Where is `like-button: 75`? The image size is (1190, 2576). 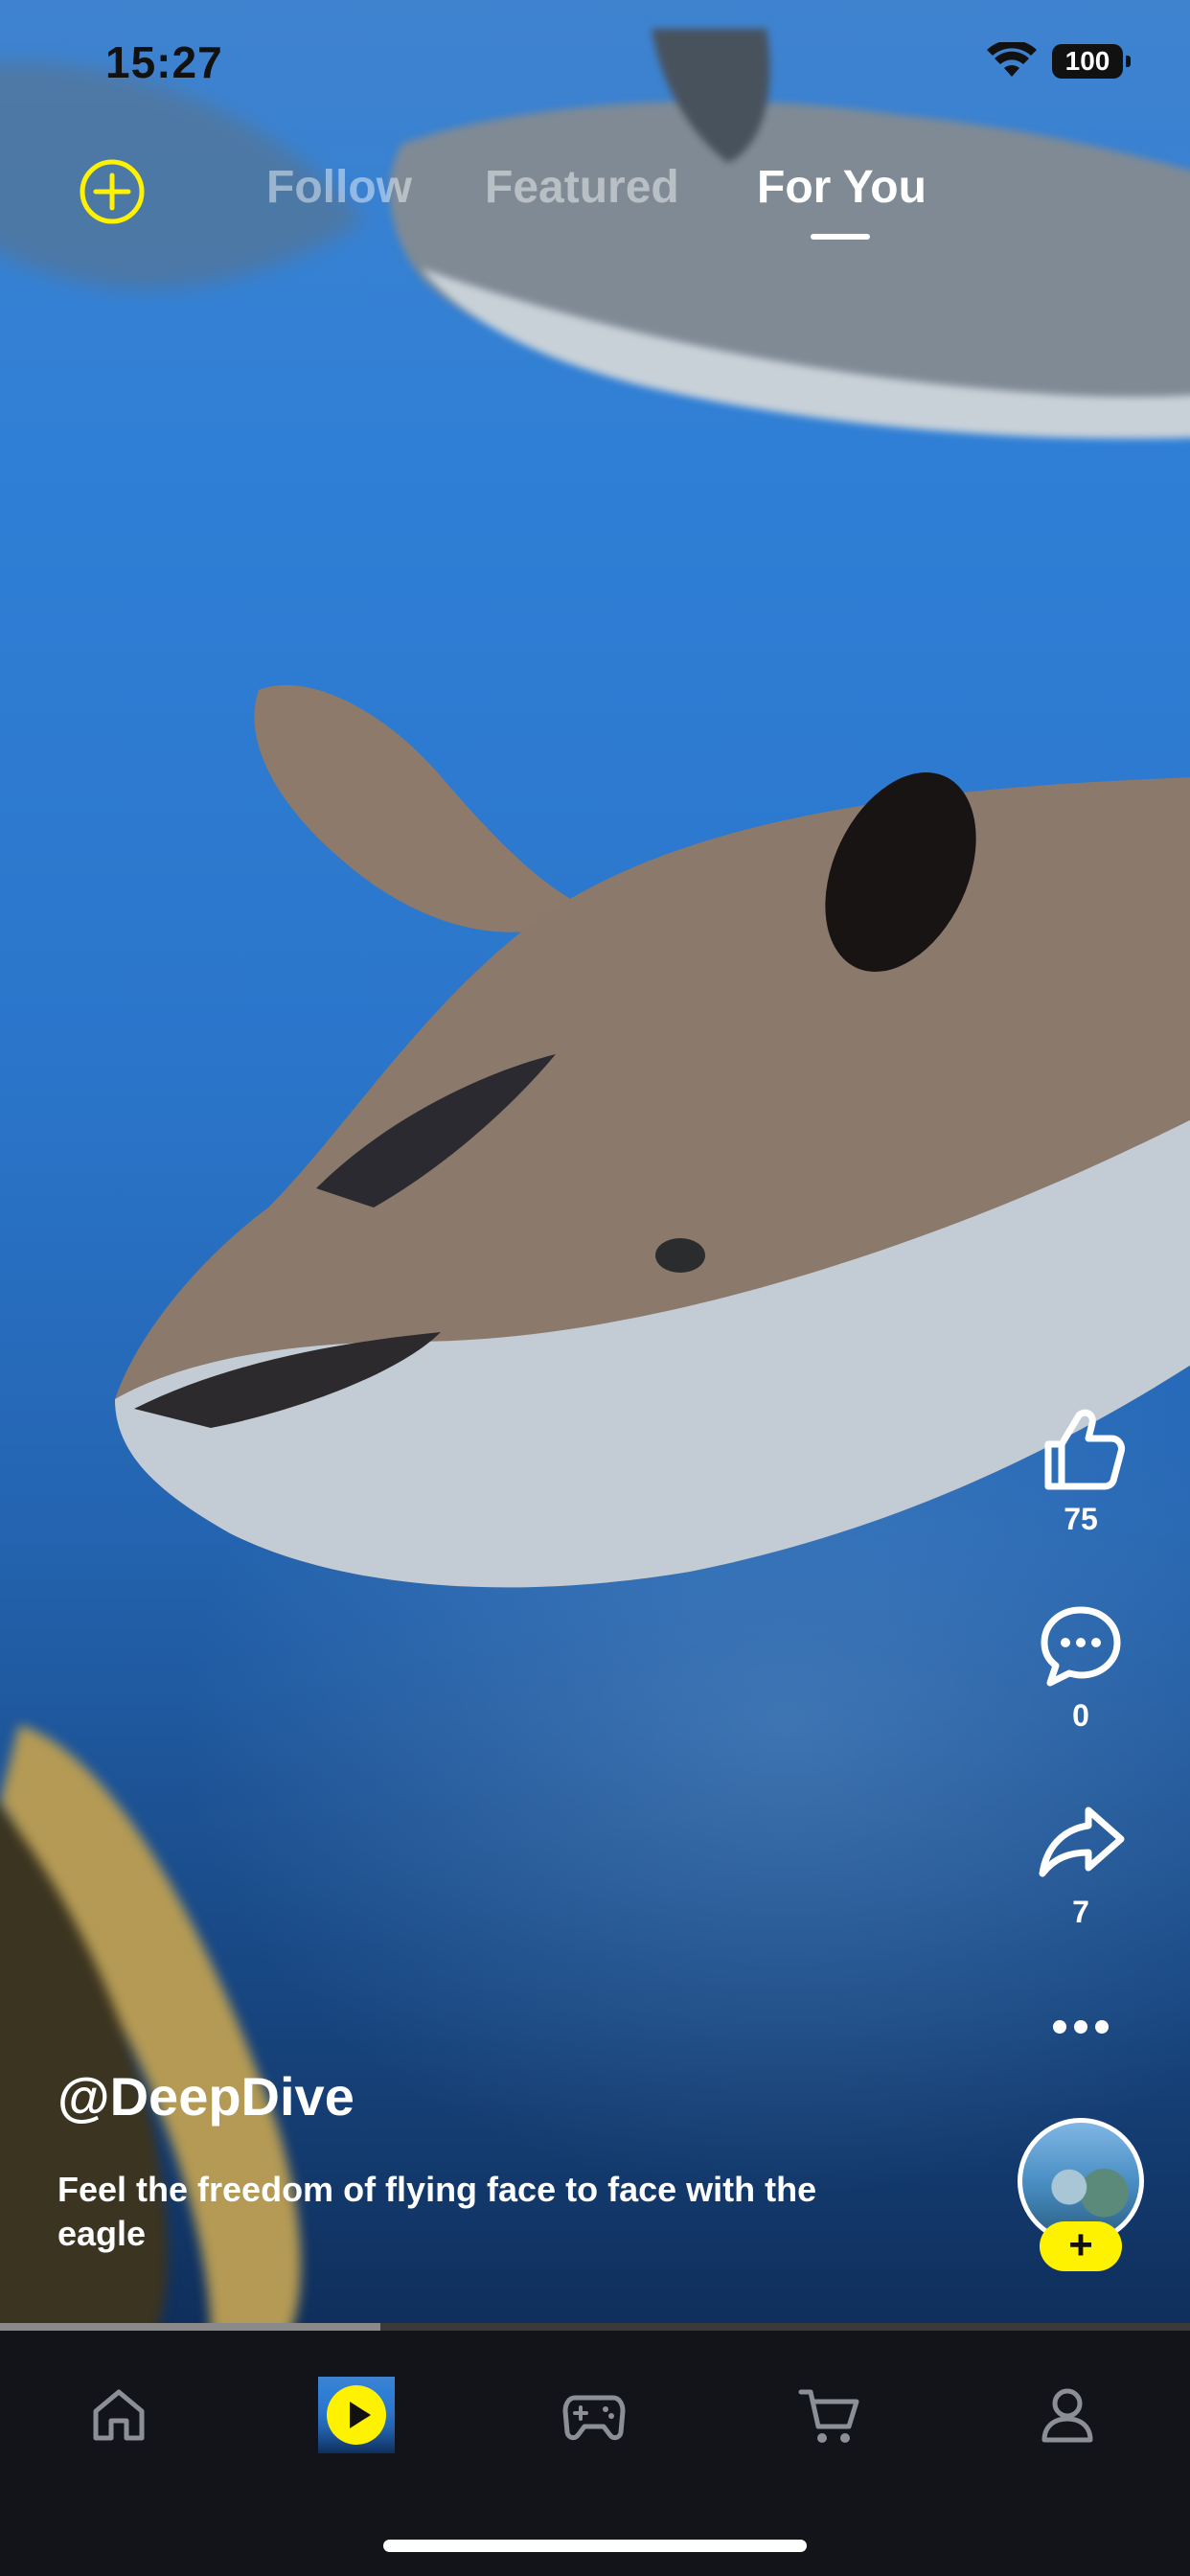
like-button: 75 is located at coordinates (1081, 1470).